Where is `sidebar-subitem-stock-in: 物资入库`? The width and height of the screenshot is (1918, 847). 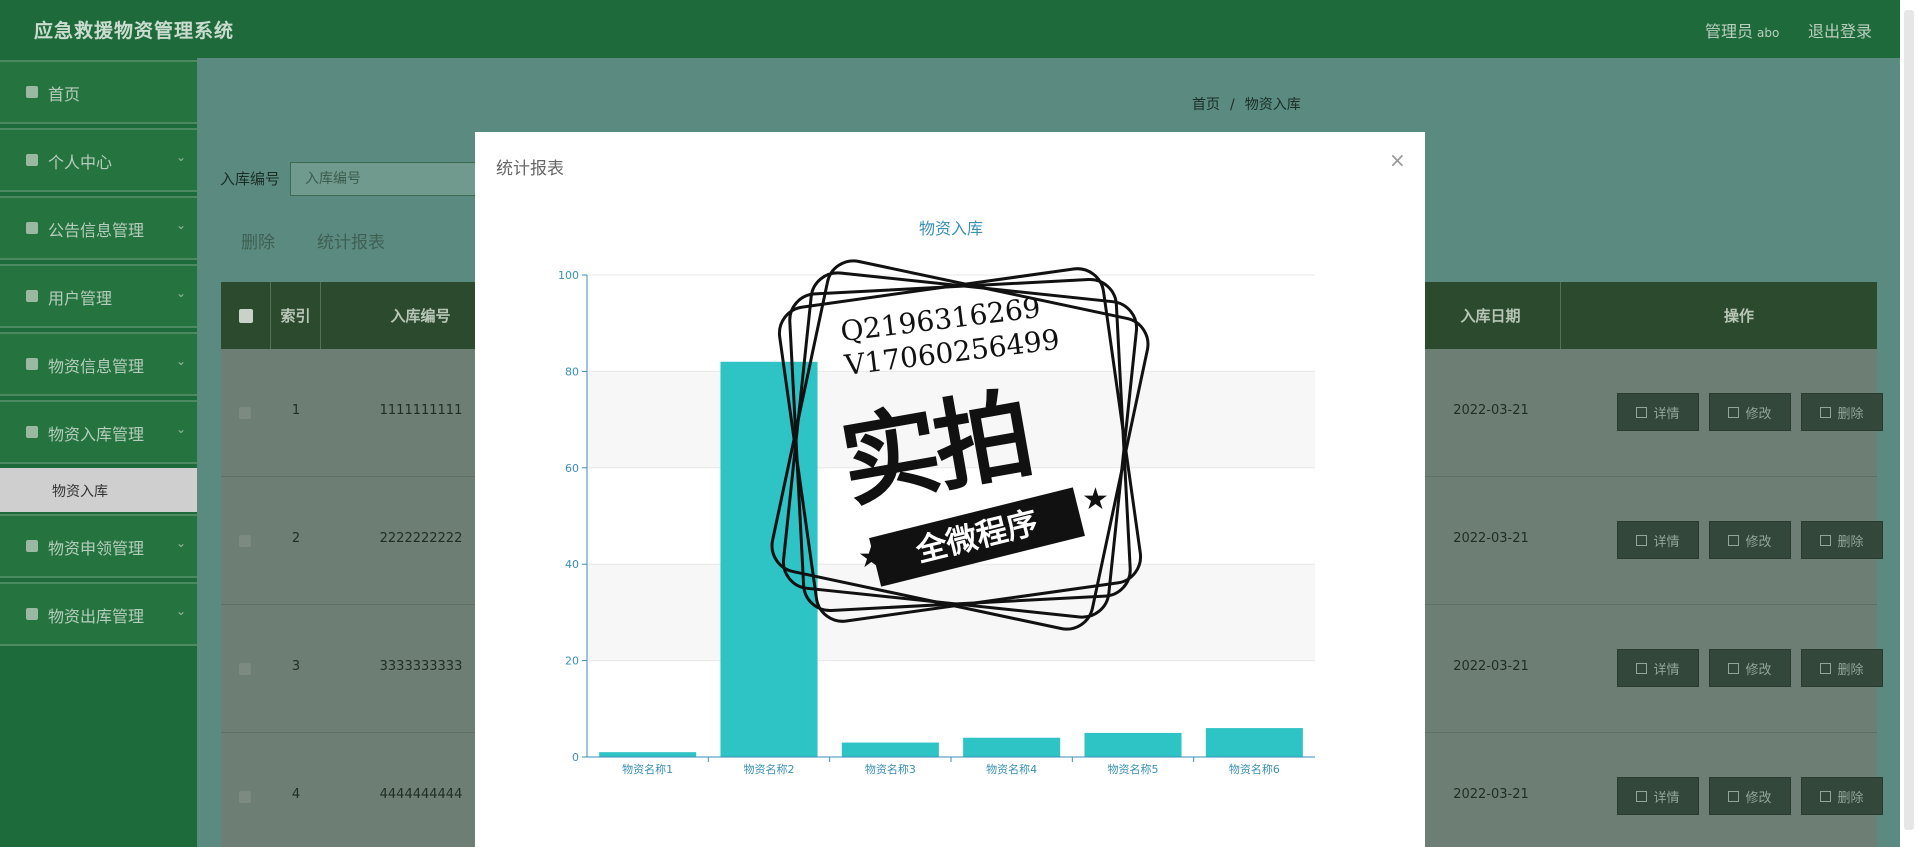
sidebar-subitem-stock-in: 物资入库 is located at coordinates (98, 490).